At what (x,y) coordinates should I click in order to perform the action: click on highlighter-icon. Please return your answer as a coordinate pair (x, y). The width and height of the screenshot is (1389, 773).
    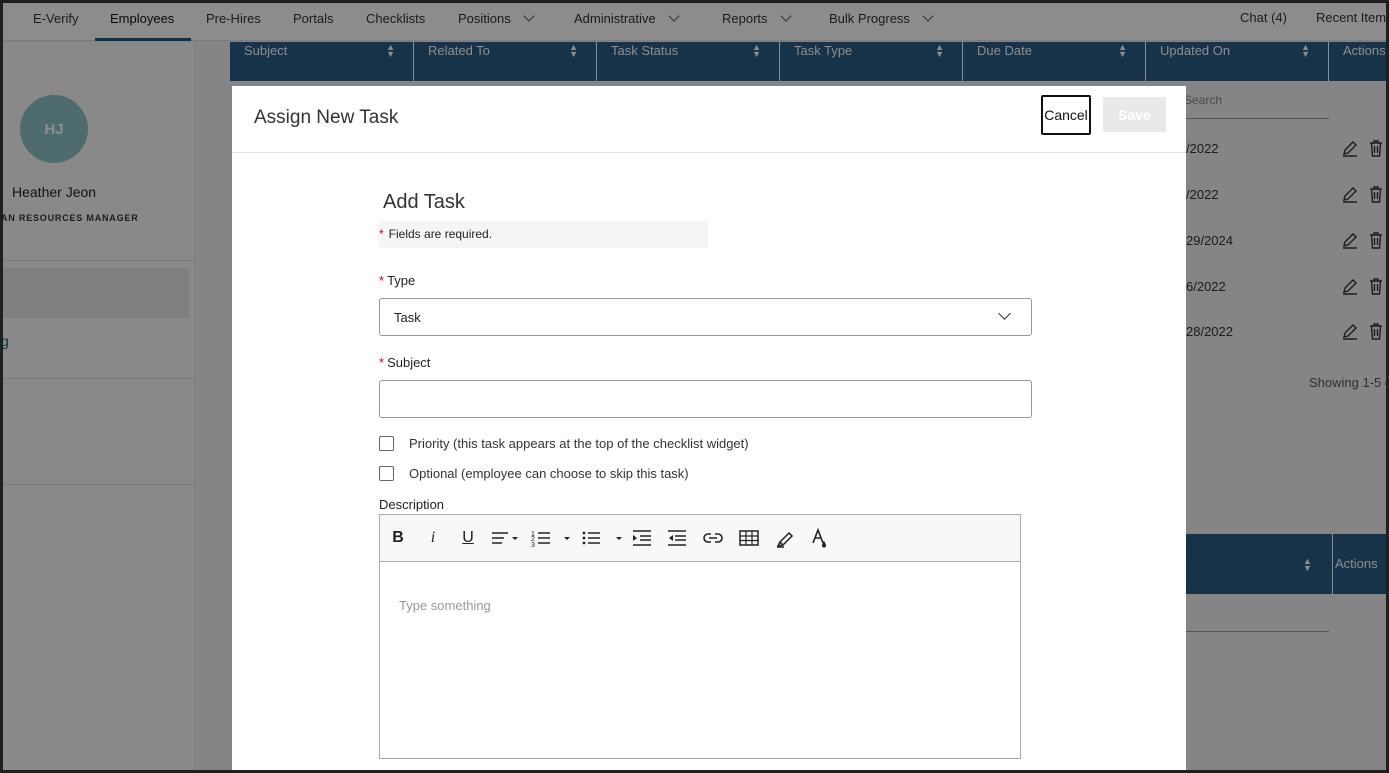
    Looking at the image, I should click on (785, 538).